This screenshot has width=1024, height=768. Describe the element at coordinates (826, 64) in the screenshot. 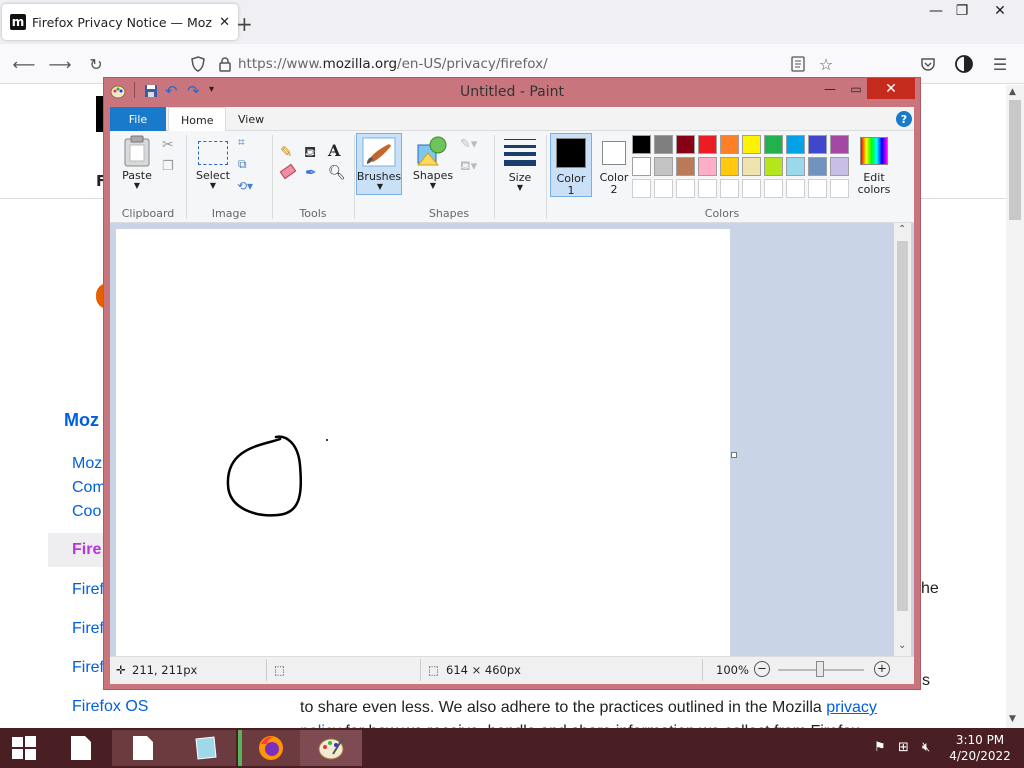

I see `bookmark-button: ☆` at that location.